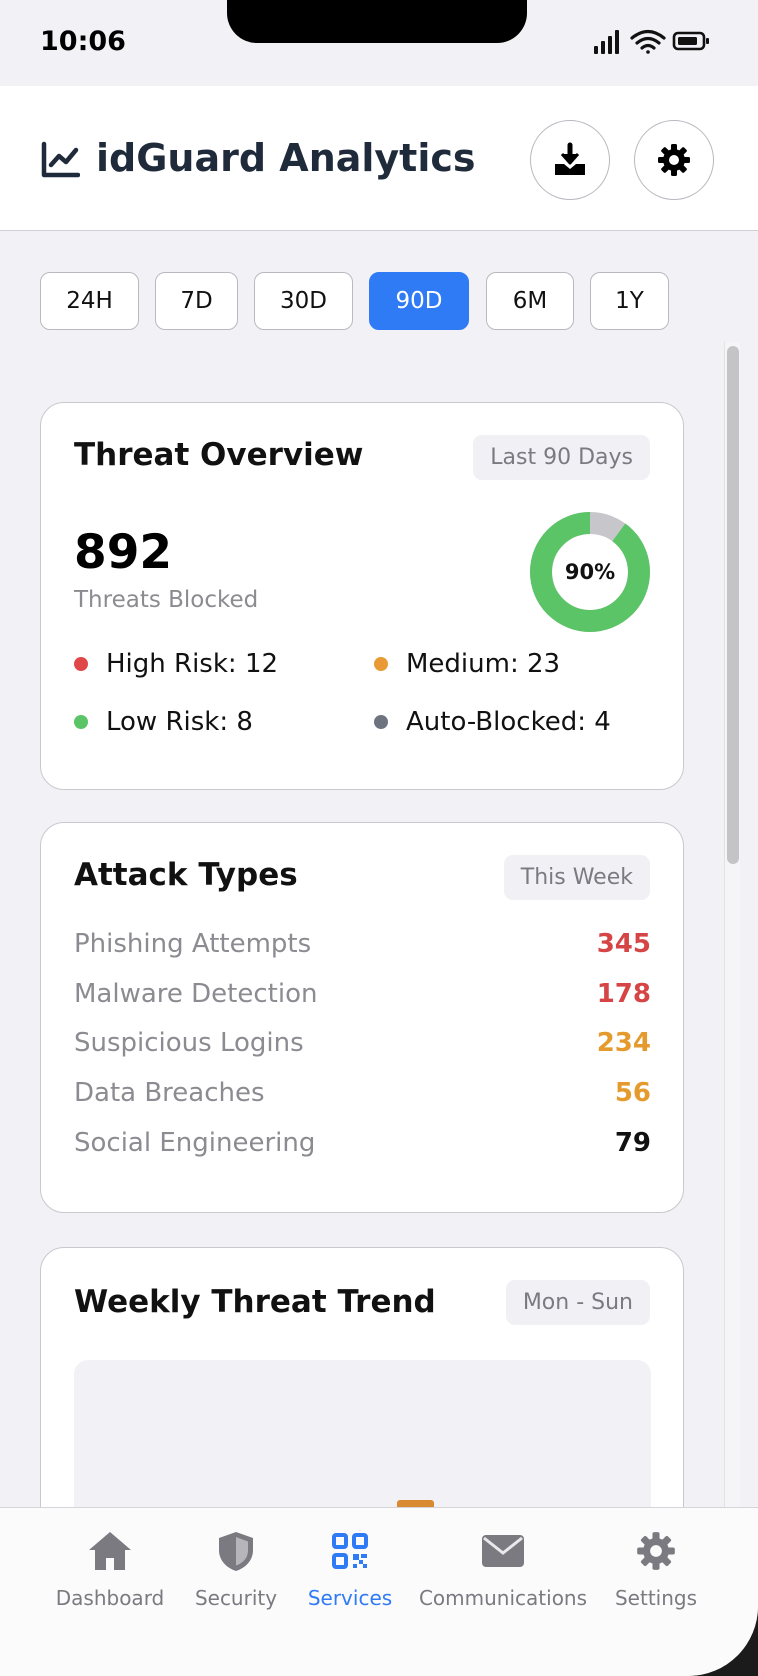  I want to click on notch, so click(377, 21).